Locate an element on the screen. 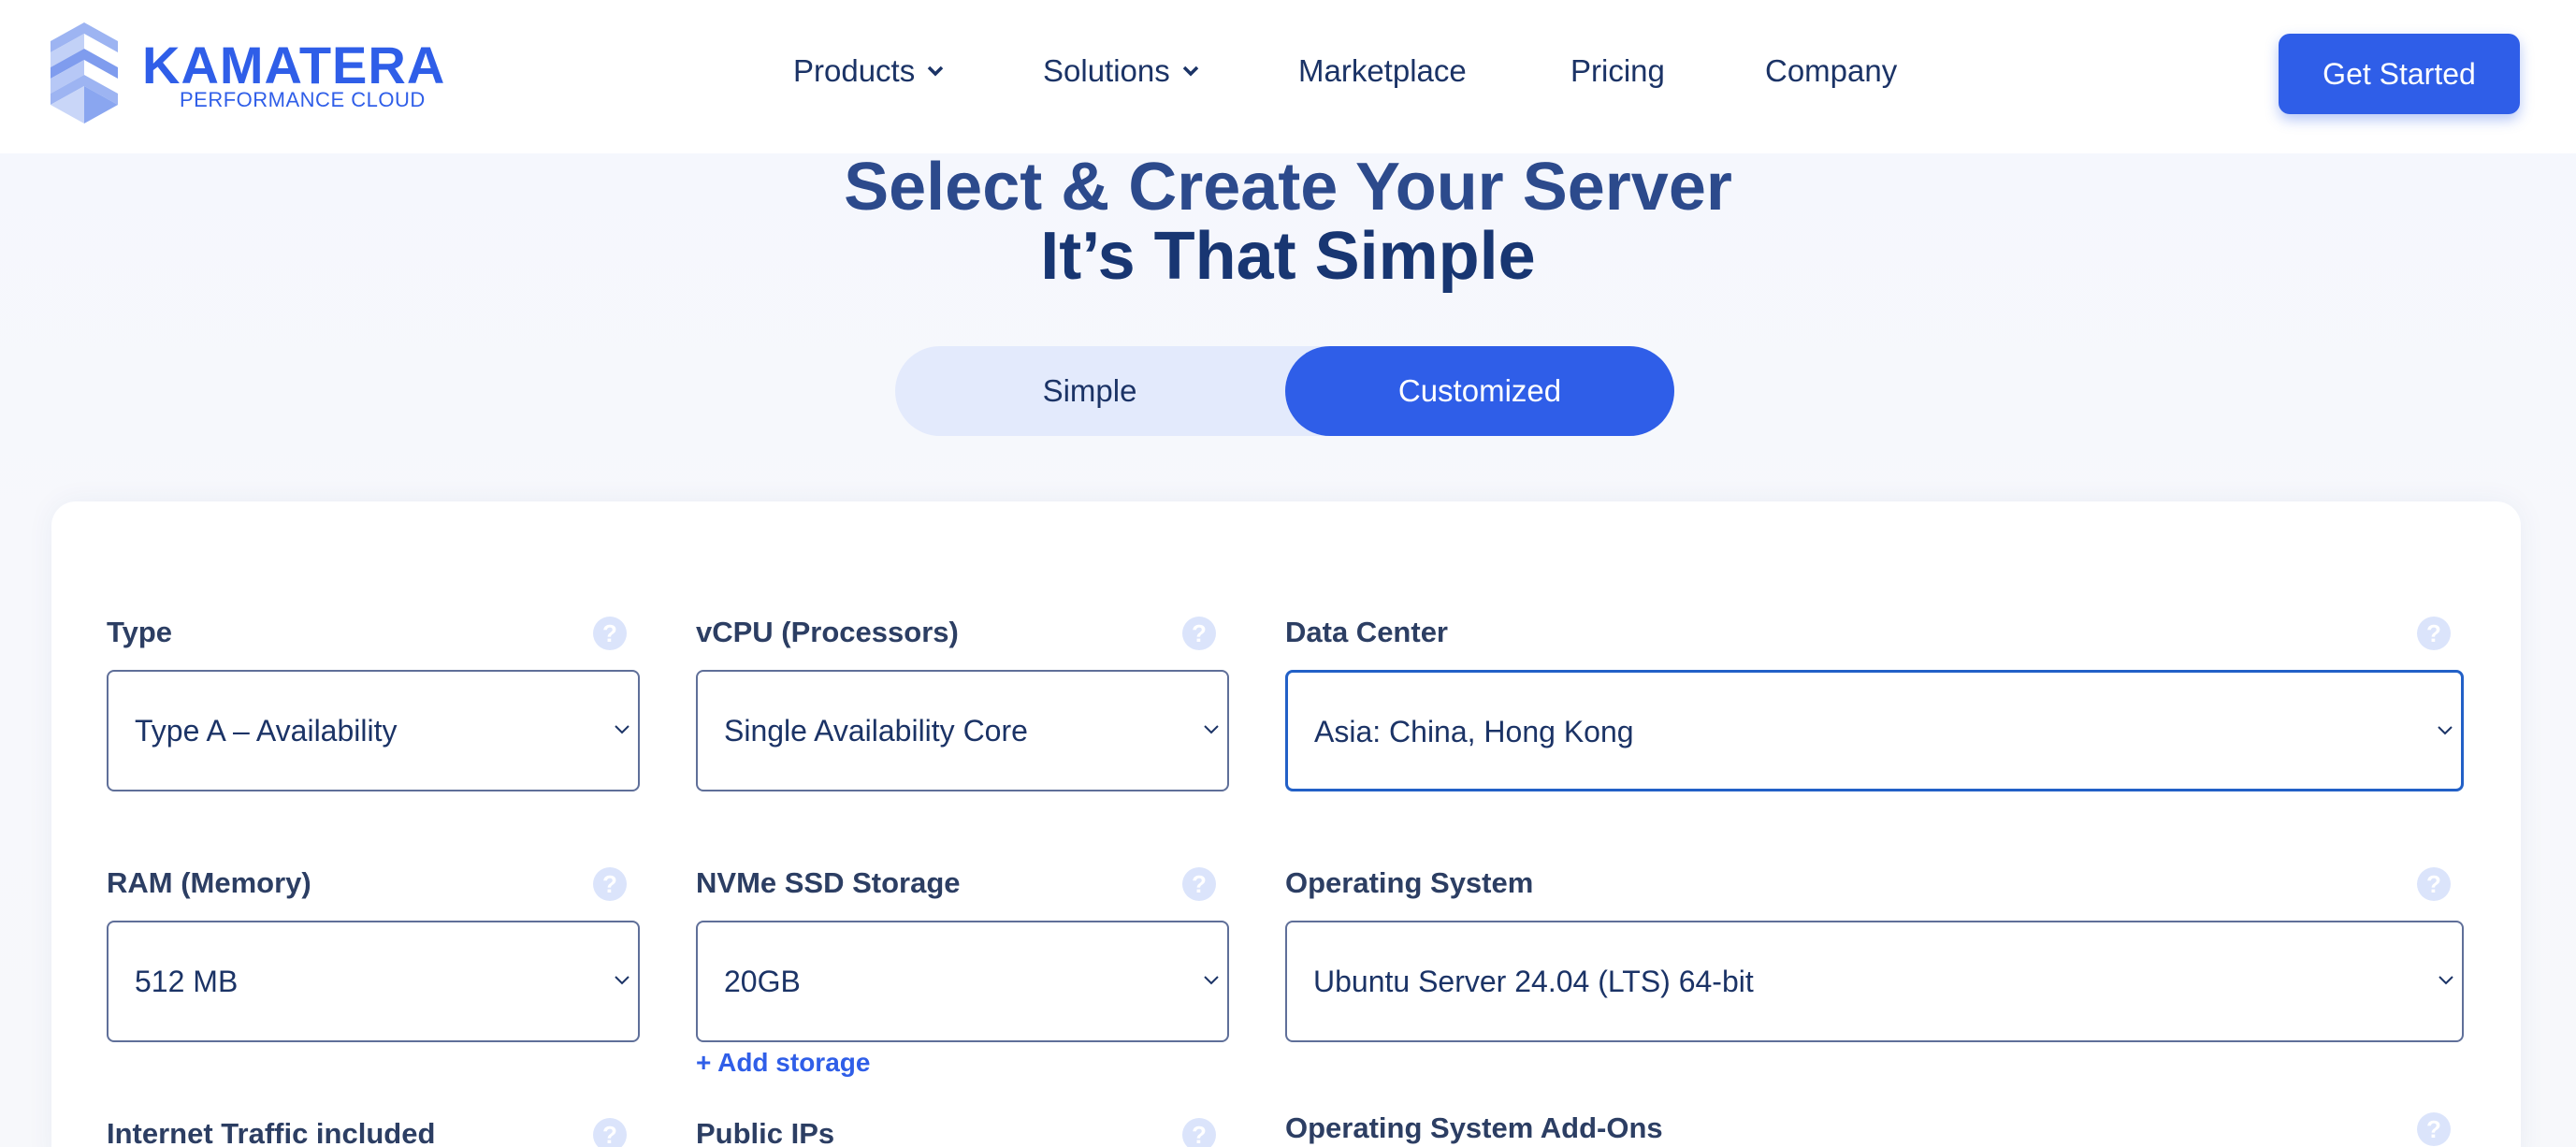  storage-label: NVMe SSD Storage is located at coordinates (828, 882).